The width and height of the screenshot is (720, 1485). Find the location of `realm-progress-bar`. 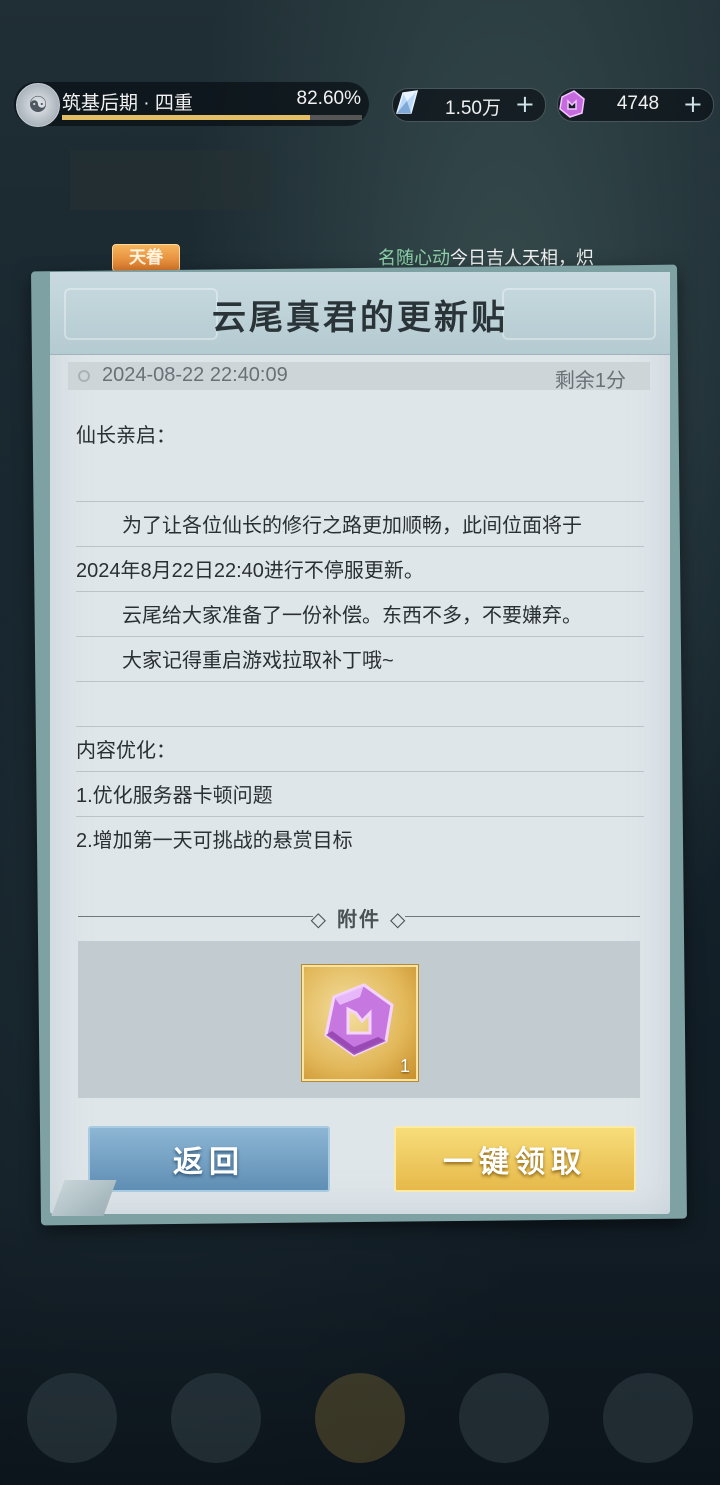

realm-progress-bar is located at coordinates (212, 117).